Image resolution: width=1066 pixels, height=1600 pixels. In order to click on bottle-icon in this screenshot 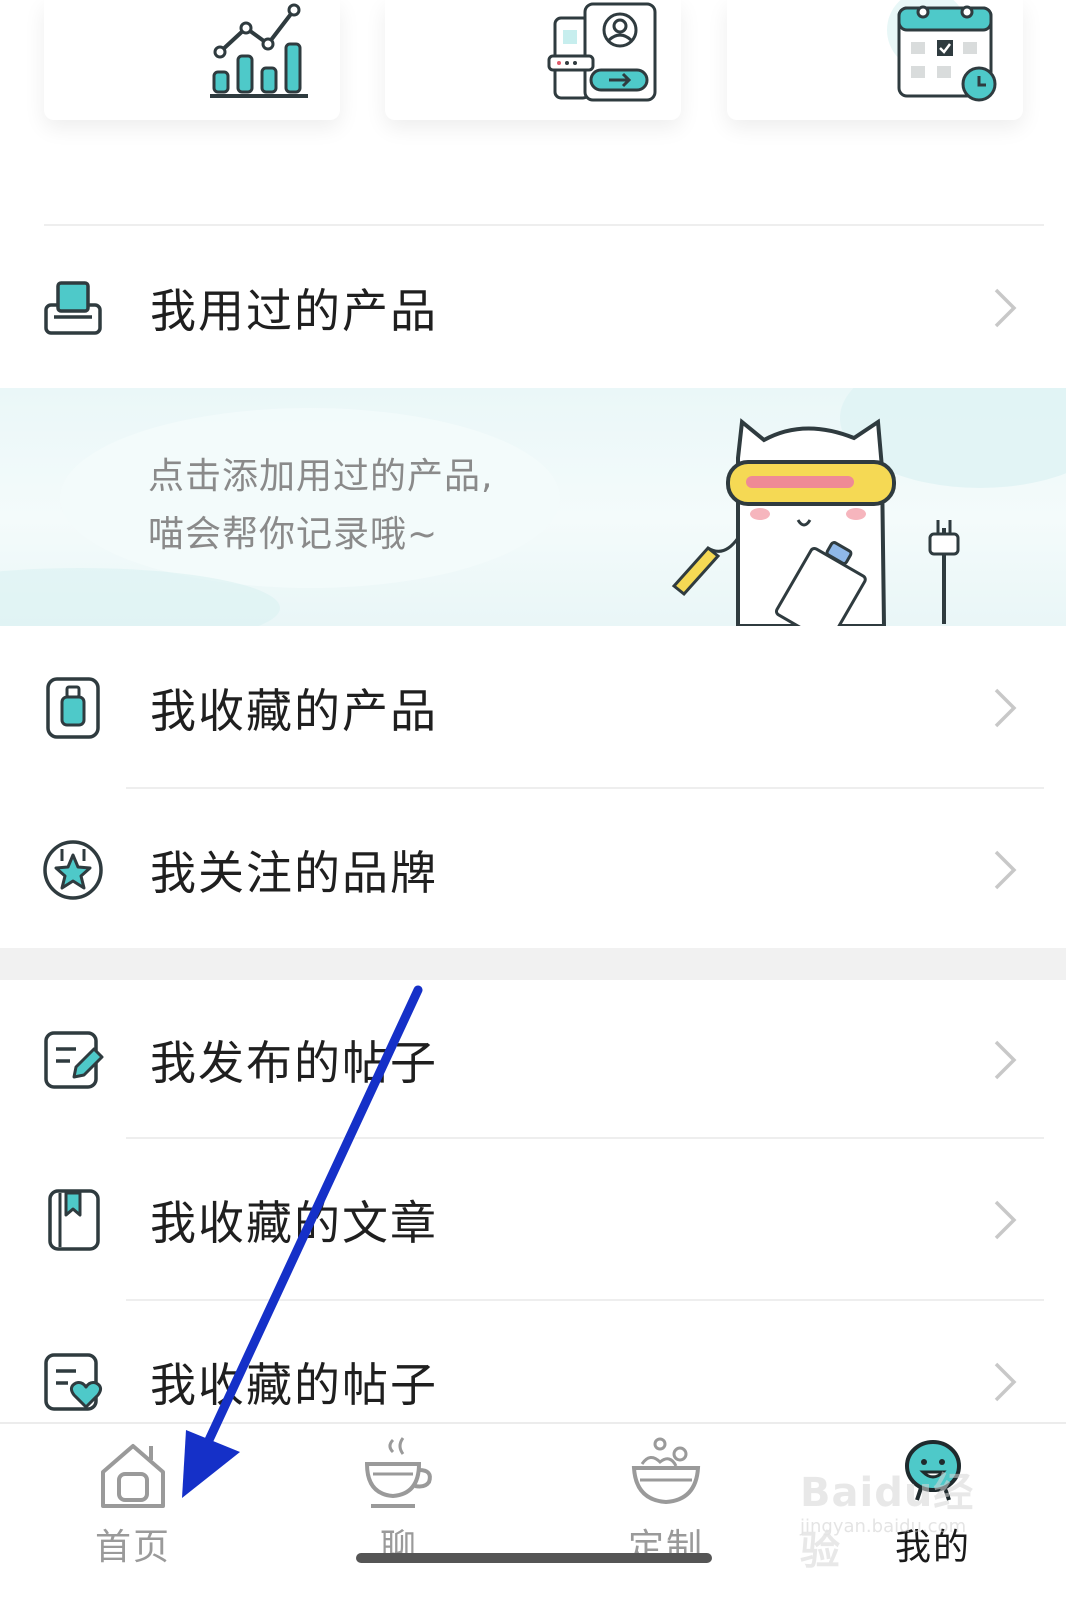, I will do `click(73, 708)`.